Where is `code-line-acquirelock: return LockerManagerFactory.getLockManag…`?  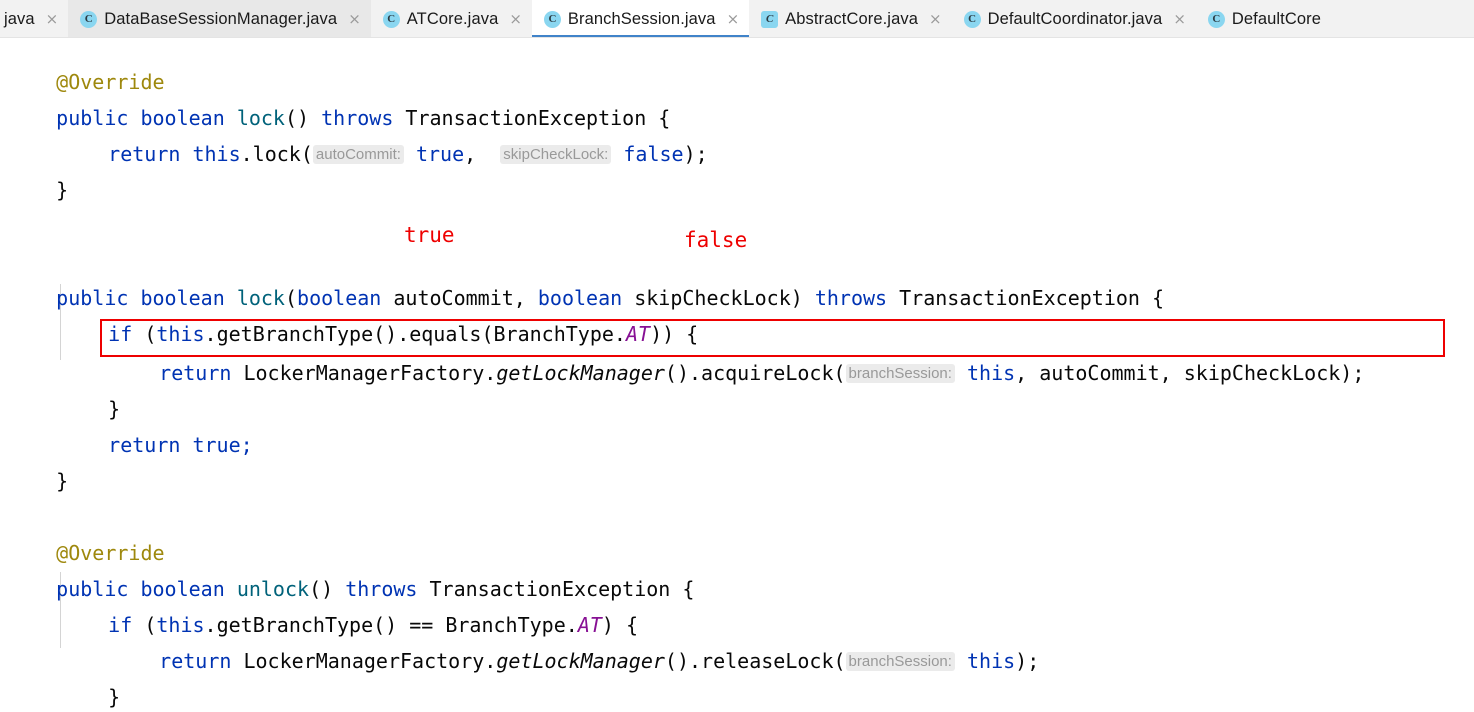
code-line-acquirelock: return LockerManagerFactory.getLockManag… is located at coordinates (737, 352).